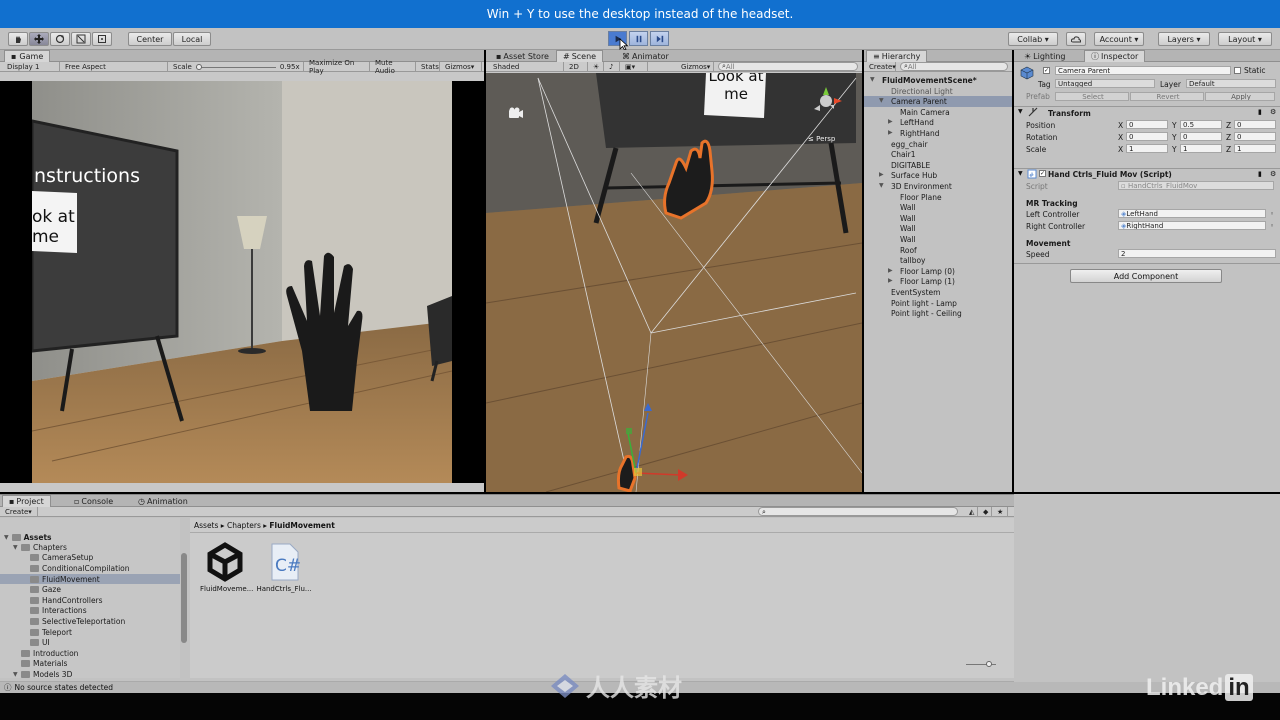 This screenshot has height=720, width=1280. What do you see at coordinates (1167, 96) in the screenshot?
I see `prefab-revert-button: Revert` at bounding box center [1167, 96].